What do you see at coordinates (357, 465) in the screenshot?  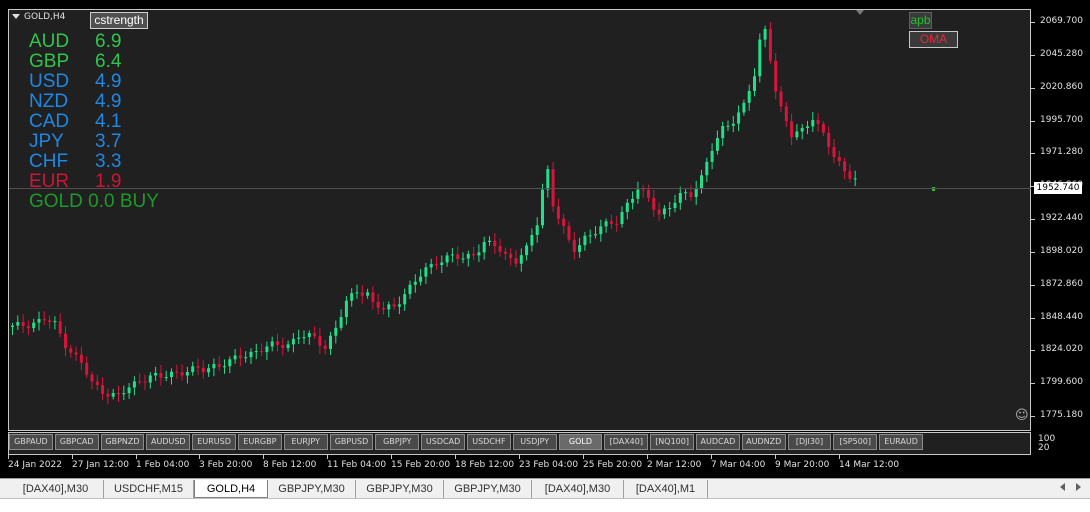 I see `time-label: 11 Feb 04:00` at bounding box center [357, 465].